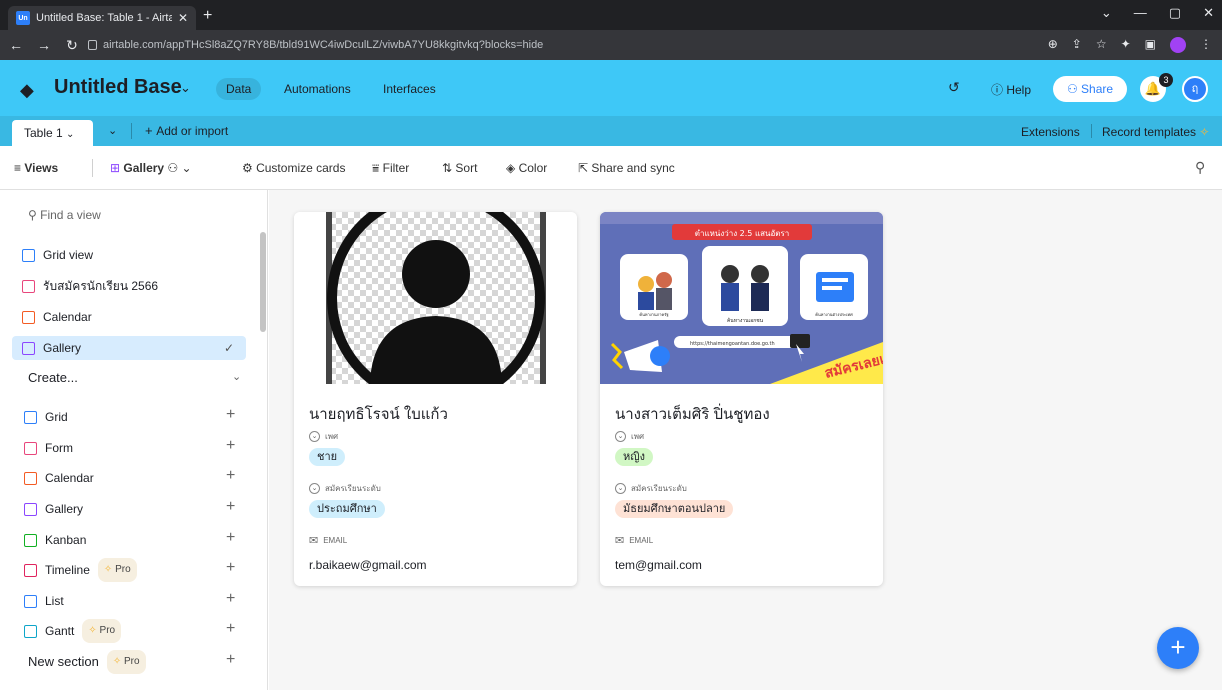  I want to click on view-label: รับสมัครนักเรียน 2566, so click(101, 286).